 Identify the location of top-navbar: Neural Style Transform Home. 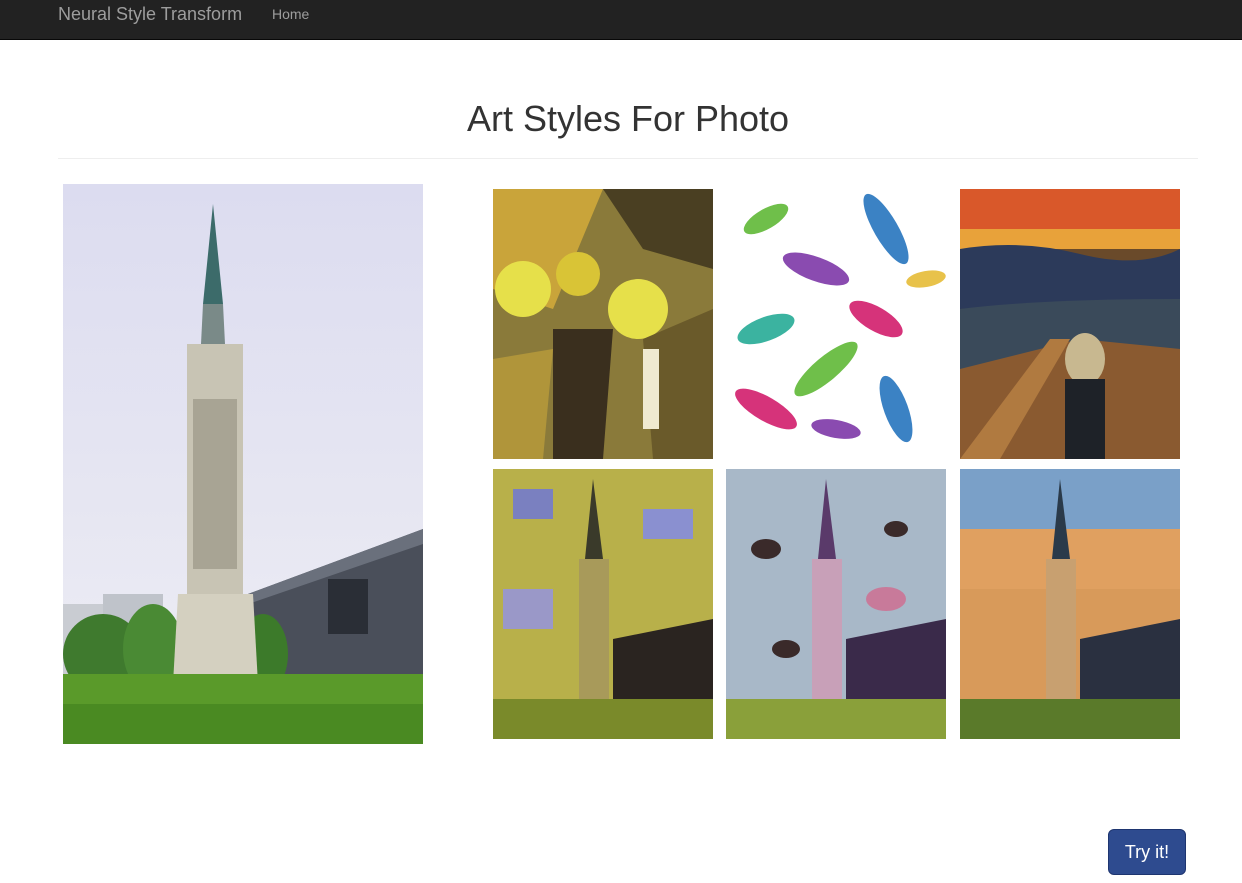
(621, 20).